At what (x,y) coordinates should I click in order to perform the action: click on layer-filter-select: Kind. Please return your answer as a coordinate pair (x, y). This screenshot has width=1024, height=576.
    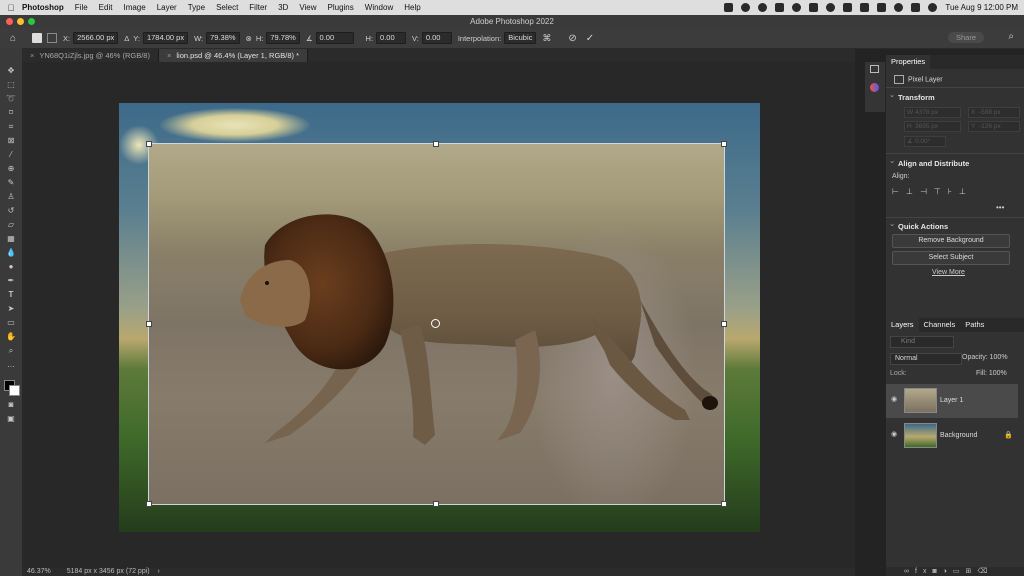
    Looking at the image, I should click on (922, 342).